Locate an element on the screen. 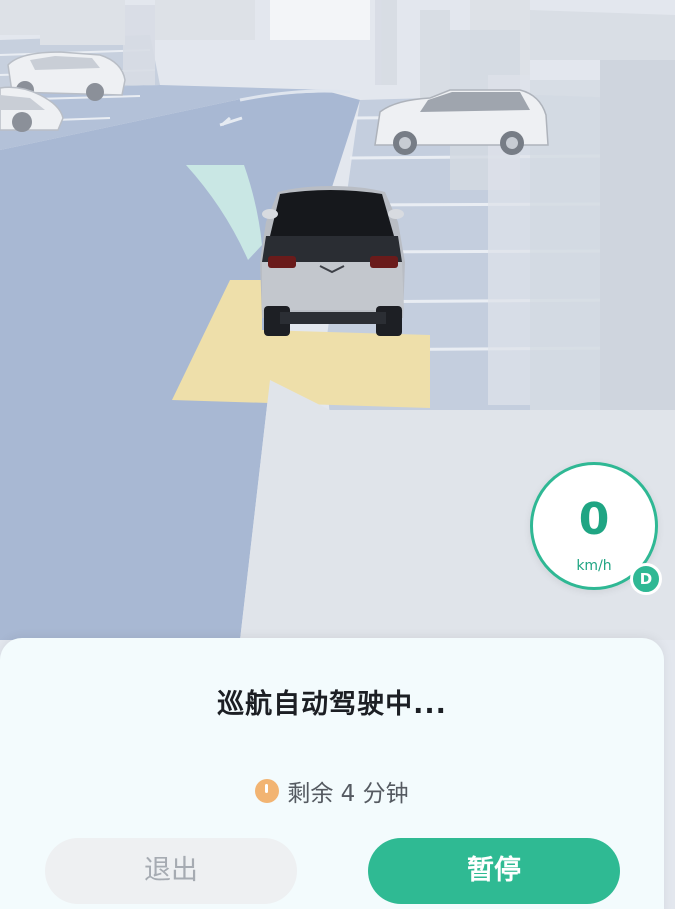 The width and height of the screenshot is (675, 909). timer-icon is located at coordinates (267, 791).